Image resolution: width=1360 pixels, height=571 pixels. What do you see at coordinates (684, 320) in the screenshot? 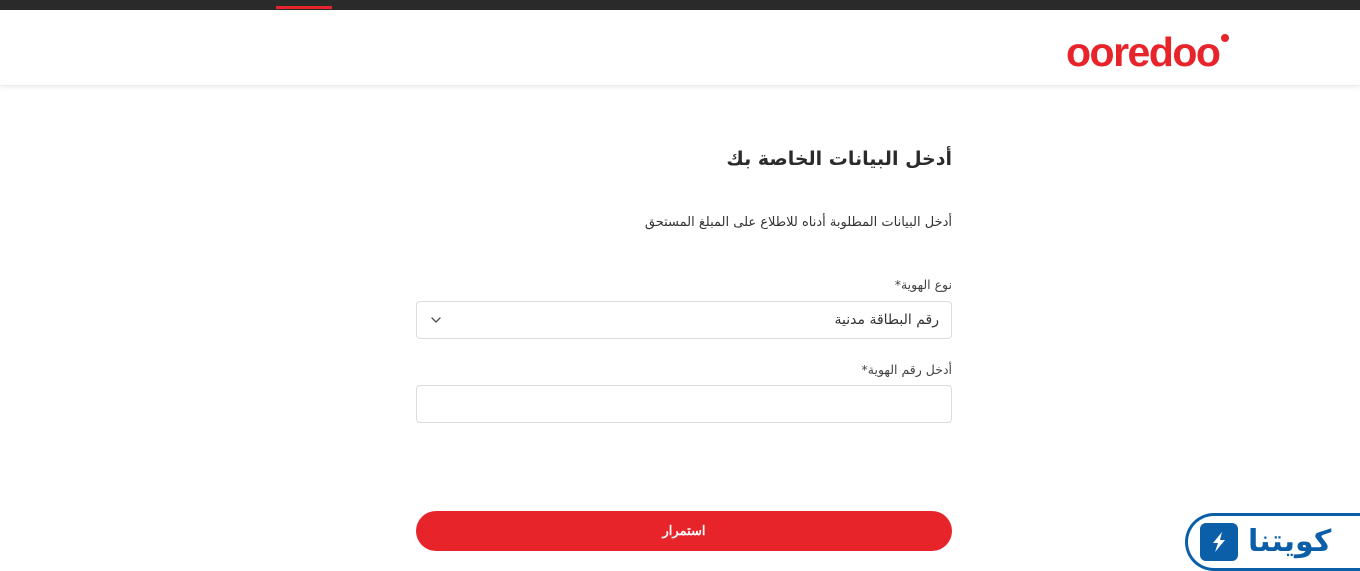
I see `id-type-select: رقم البطاقة مدنية` at bounding box center [684, 320].